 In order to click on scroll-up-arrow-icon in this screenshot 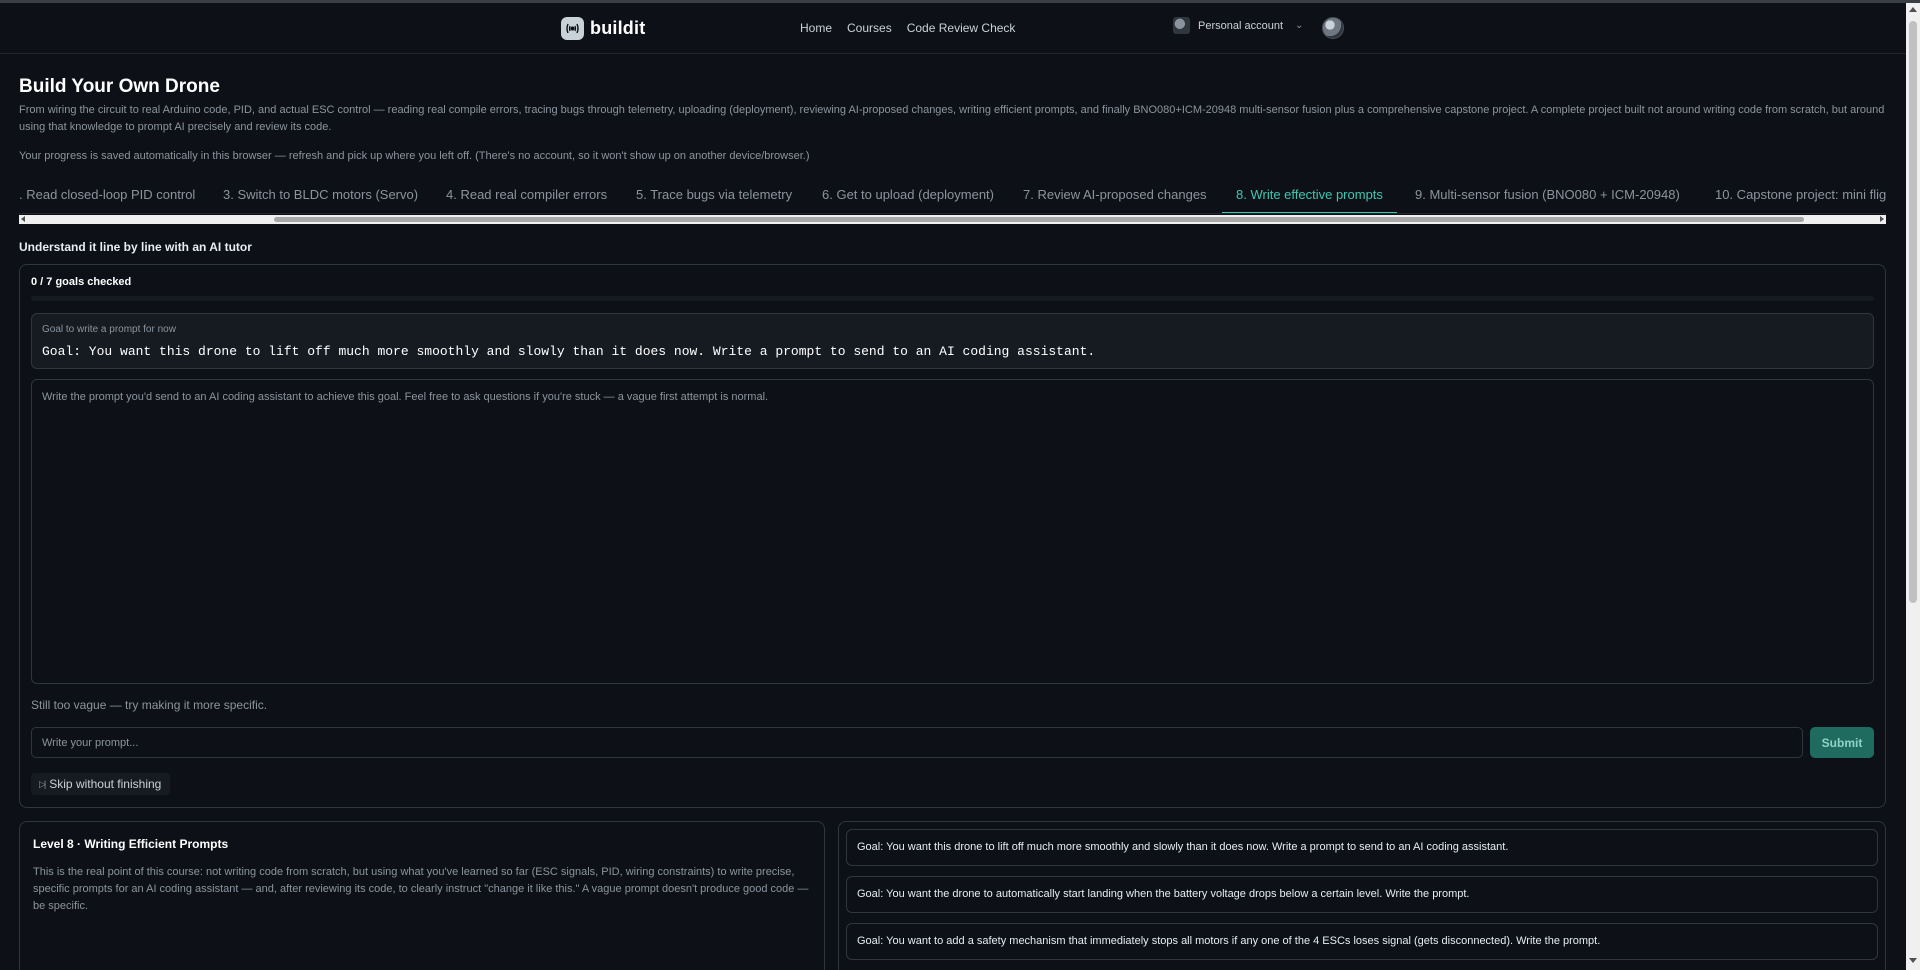, I will do `click(1913, 9)`.